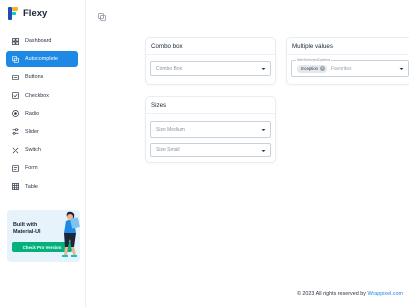  What do you see at coordinates (312, 68) in the screenshot?
I see `selected-chip: Inception ×` at bounding box center [312, 68].